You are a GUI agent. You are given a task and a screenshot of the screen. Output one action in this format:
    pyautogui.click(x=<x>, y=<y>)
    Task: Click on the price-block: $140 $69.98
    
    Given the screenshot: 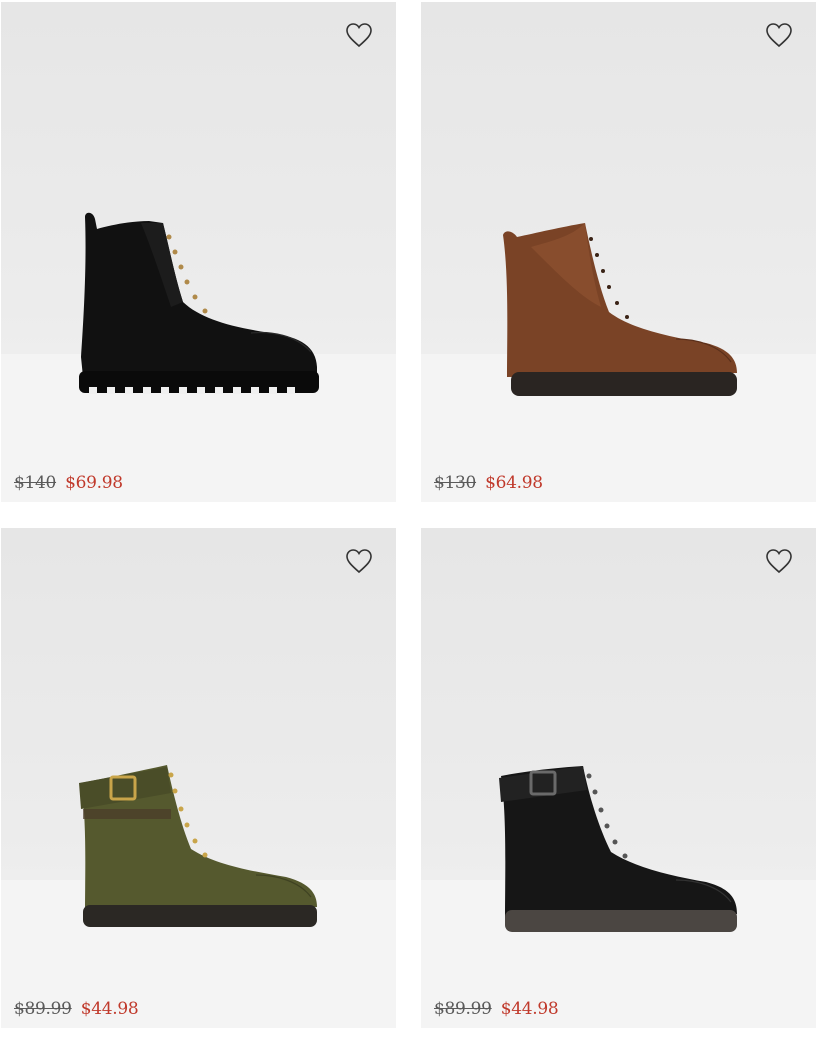 What is the action you would take?
    pyautogui.click(x=68, y=483)
    